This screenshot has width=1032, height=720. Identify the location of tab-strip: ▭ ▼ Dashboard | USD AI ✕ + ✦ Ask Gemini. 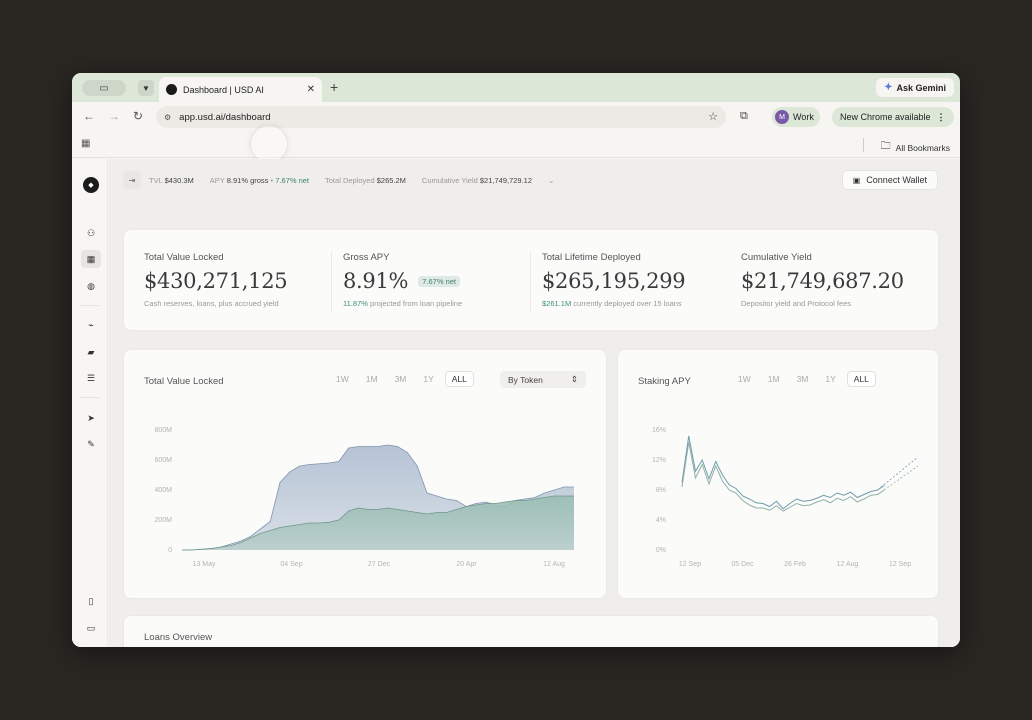
(516, 87).